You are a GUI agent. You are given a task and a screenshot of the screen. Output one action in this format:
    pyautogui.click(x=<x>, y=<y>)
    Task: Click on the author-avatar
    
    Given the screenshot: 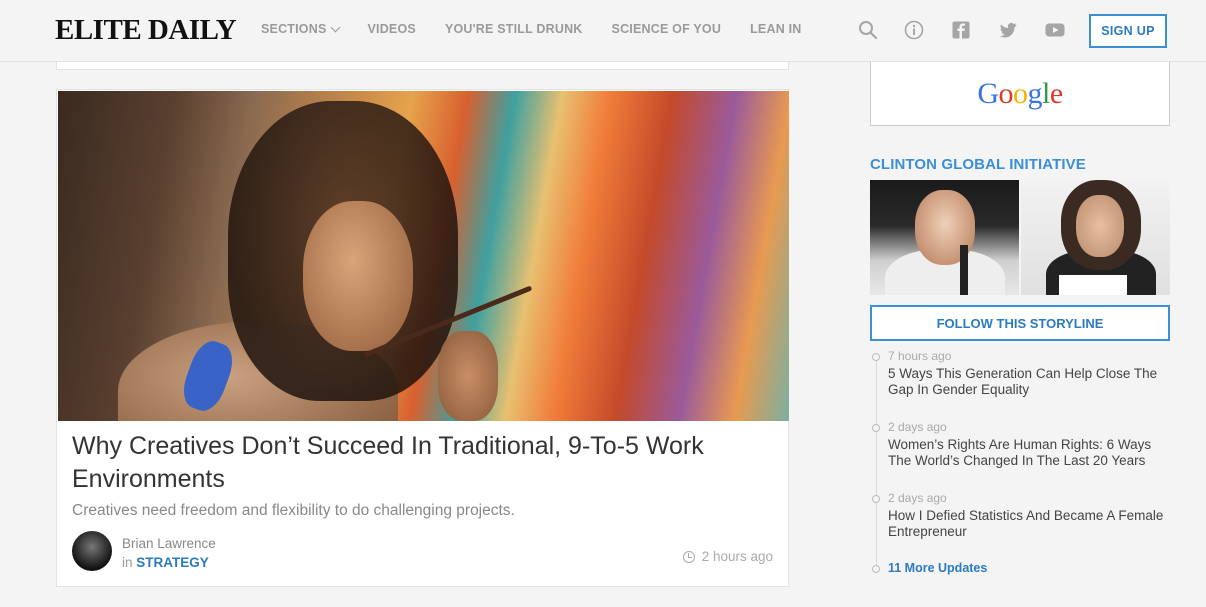 What is the action you would take?
    pyautogui.click(x=92, y=551)
    